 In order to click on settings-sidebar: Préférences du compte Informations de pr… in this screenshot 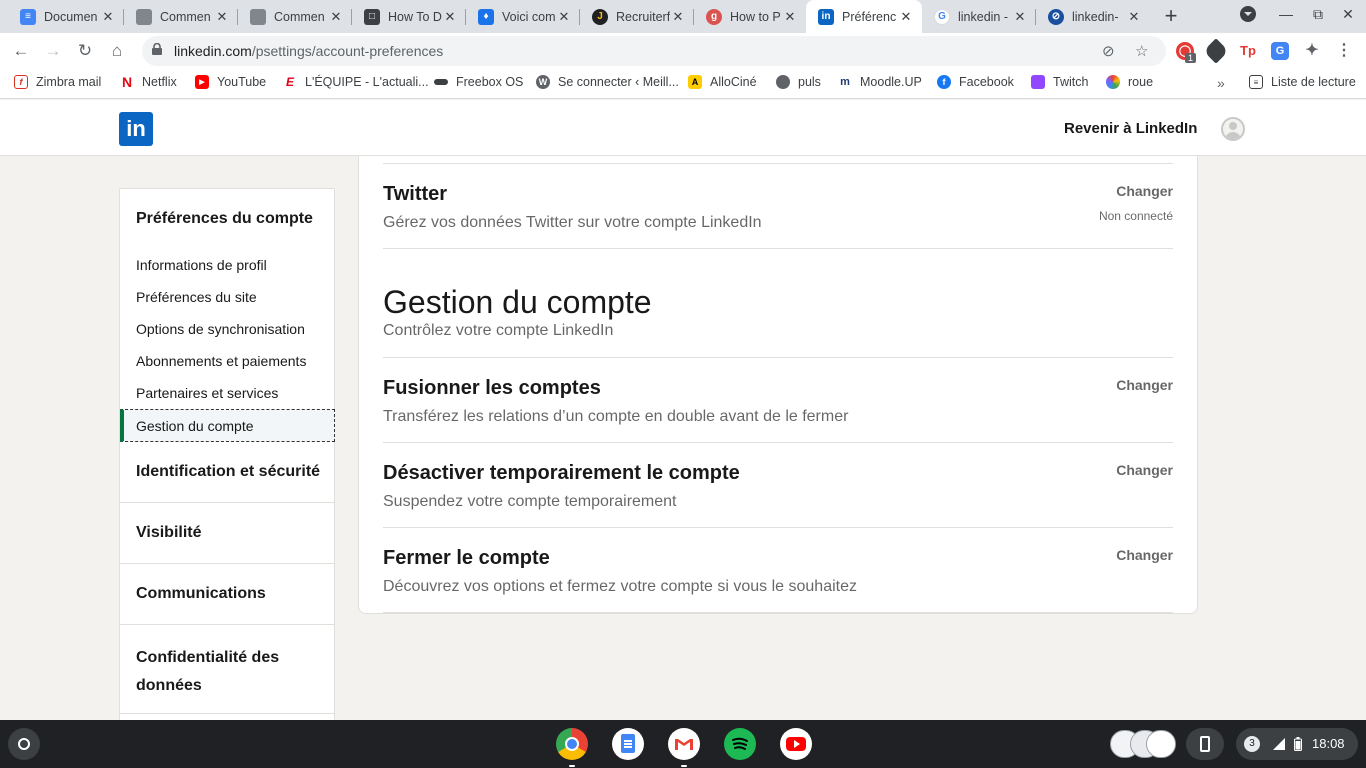, I will do `click(227, 458)`.